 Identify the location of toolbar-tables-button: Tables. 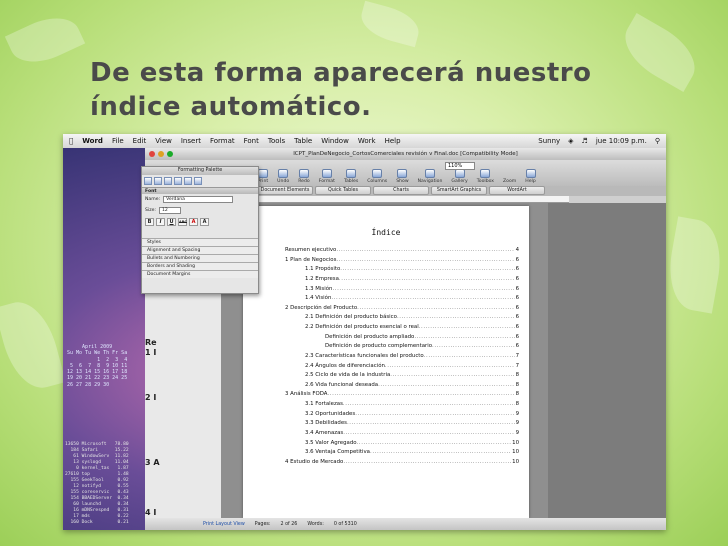
(351, 176).